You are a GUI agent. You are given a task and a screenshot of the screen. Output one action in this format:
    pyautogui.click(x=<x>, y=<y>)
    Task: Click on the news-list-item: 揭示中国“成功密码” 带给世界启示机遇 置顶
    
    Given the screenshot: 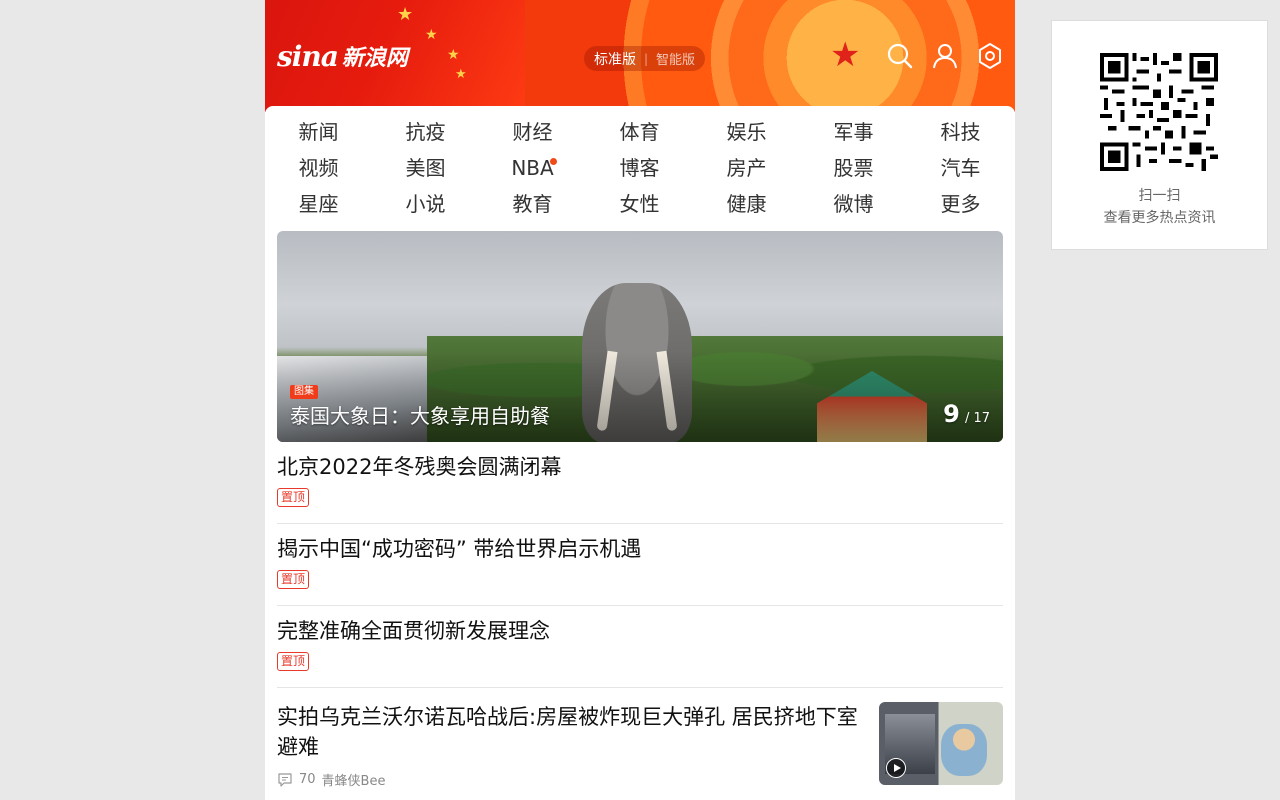 What is the action you would take?
    pyautogui.click(x=640, y=570)
    